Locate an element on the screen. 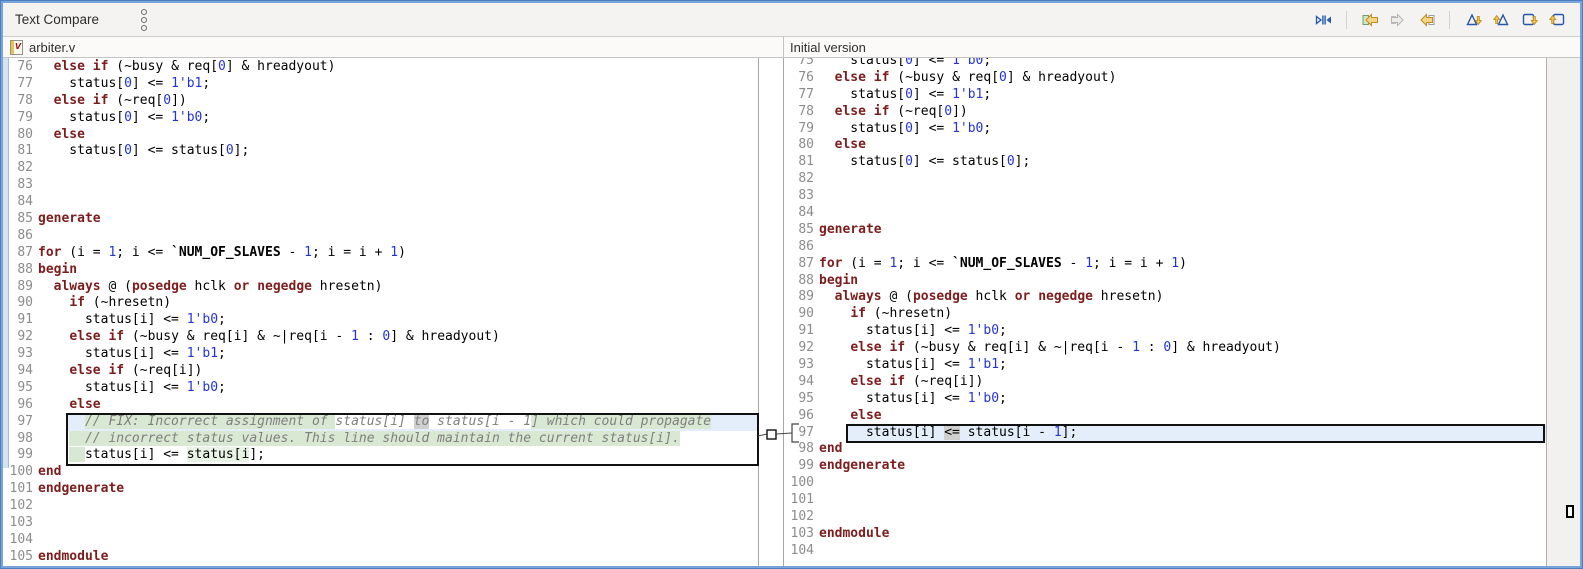 This screenshot has width=1583, height=569. line-number: 104 is located at coordinates (21, 539).